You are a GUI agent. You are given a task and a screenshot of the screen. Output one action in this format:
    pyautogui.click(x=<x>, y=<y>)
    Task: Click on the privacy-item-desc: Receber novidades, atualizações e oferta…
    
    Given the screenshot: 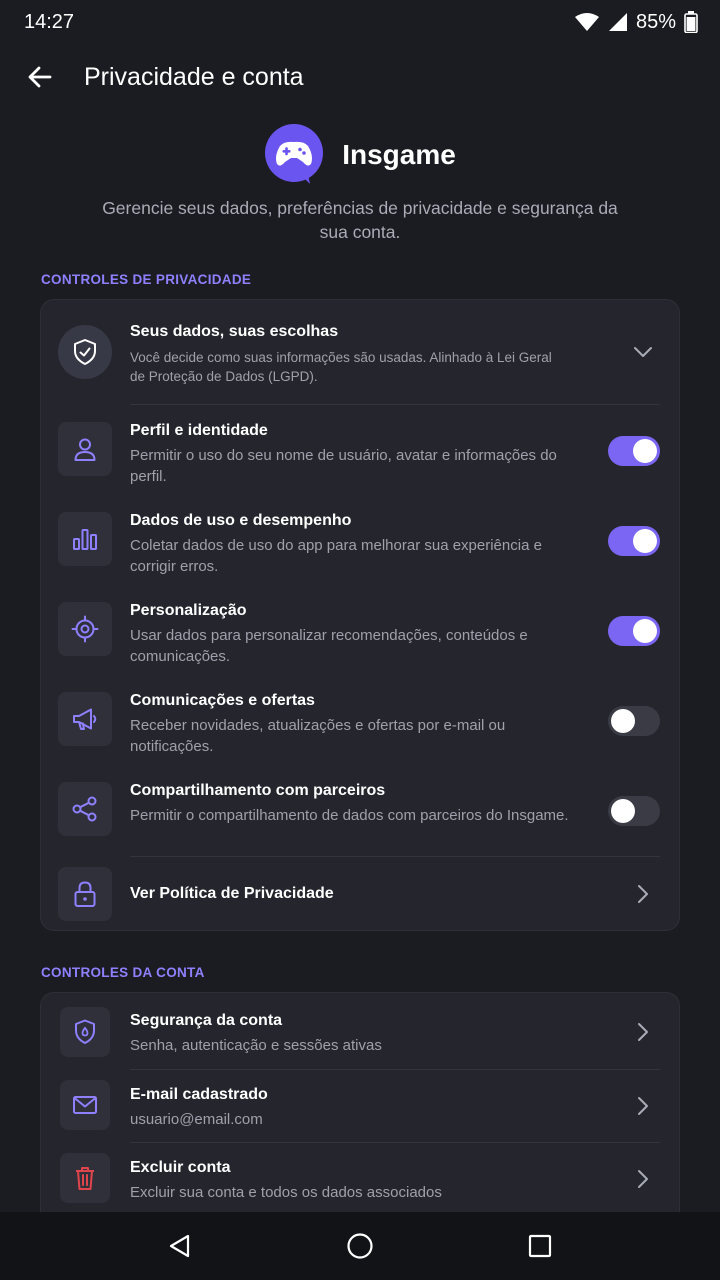 What is the action you would take?
    pyautogui.click(x=318, y=736)
    